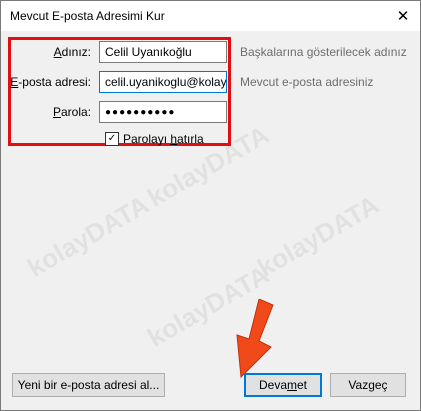 Image resolution: width=421 pixels, height=411 pixels. What do you see at coordinates (72, 52) in the screenshot?
I see `name-label: Adınız:` at bounding box center [72, 52].